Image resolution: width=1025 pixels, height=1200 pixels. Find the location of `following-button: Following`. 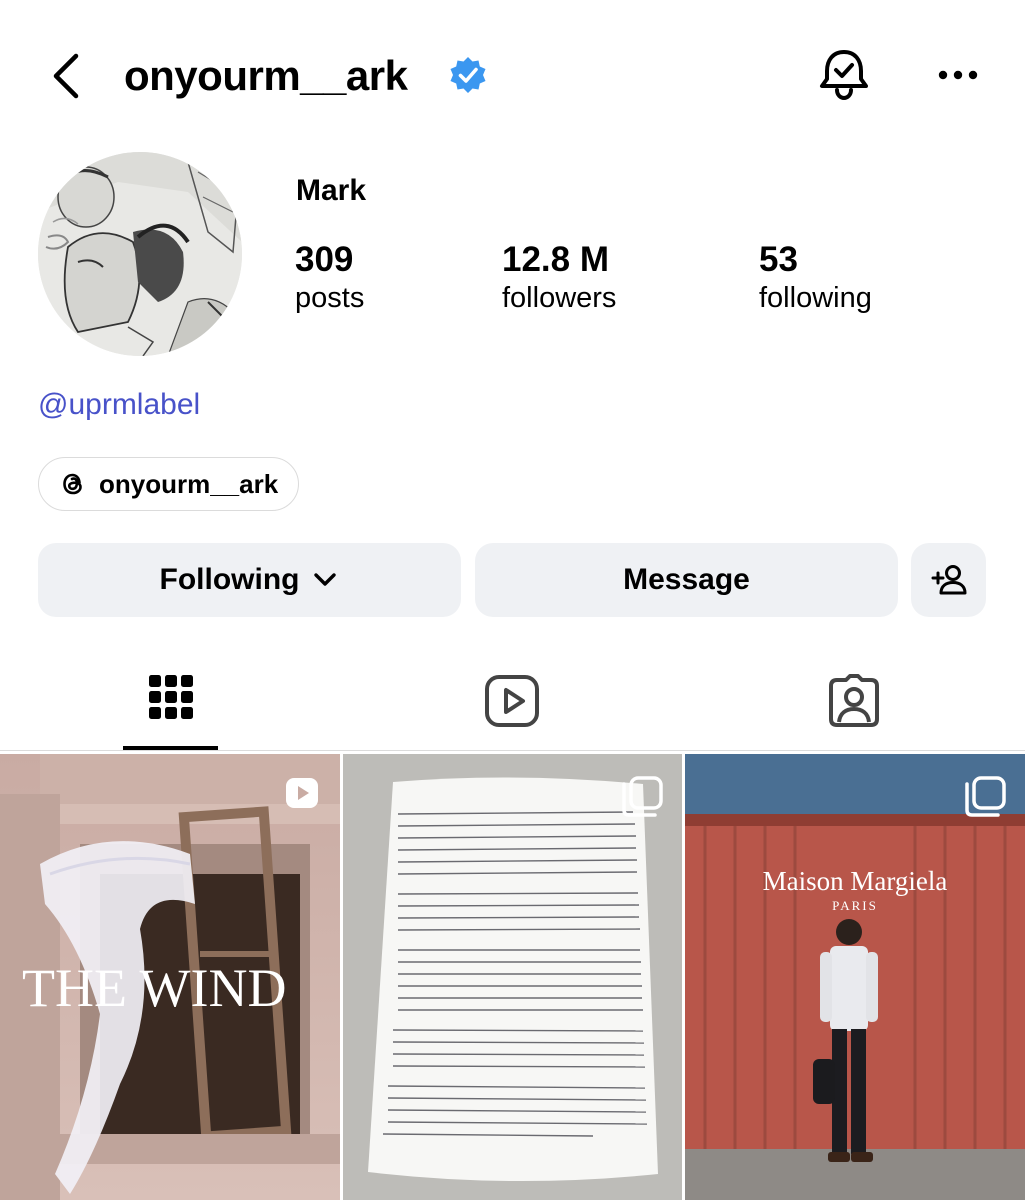

following-button: Following is located at coordinates (249, 580).